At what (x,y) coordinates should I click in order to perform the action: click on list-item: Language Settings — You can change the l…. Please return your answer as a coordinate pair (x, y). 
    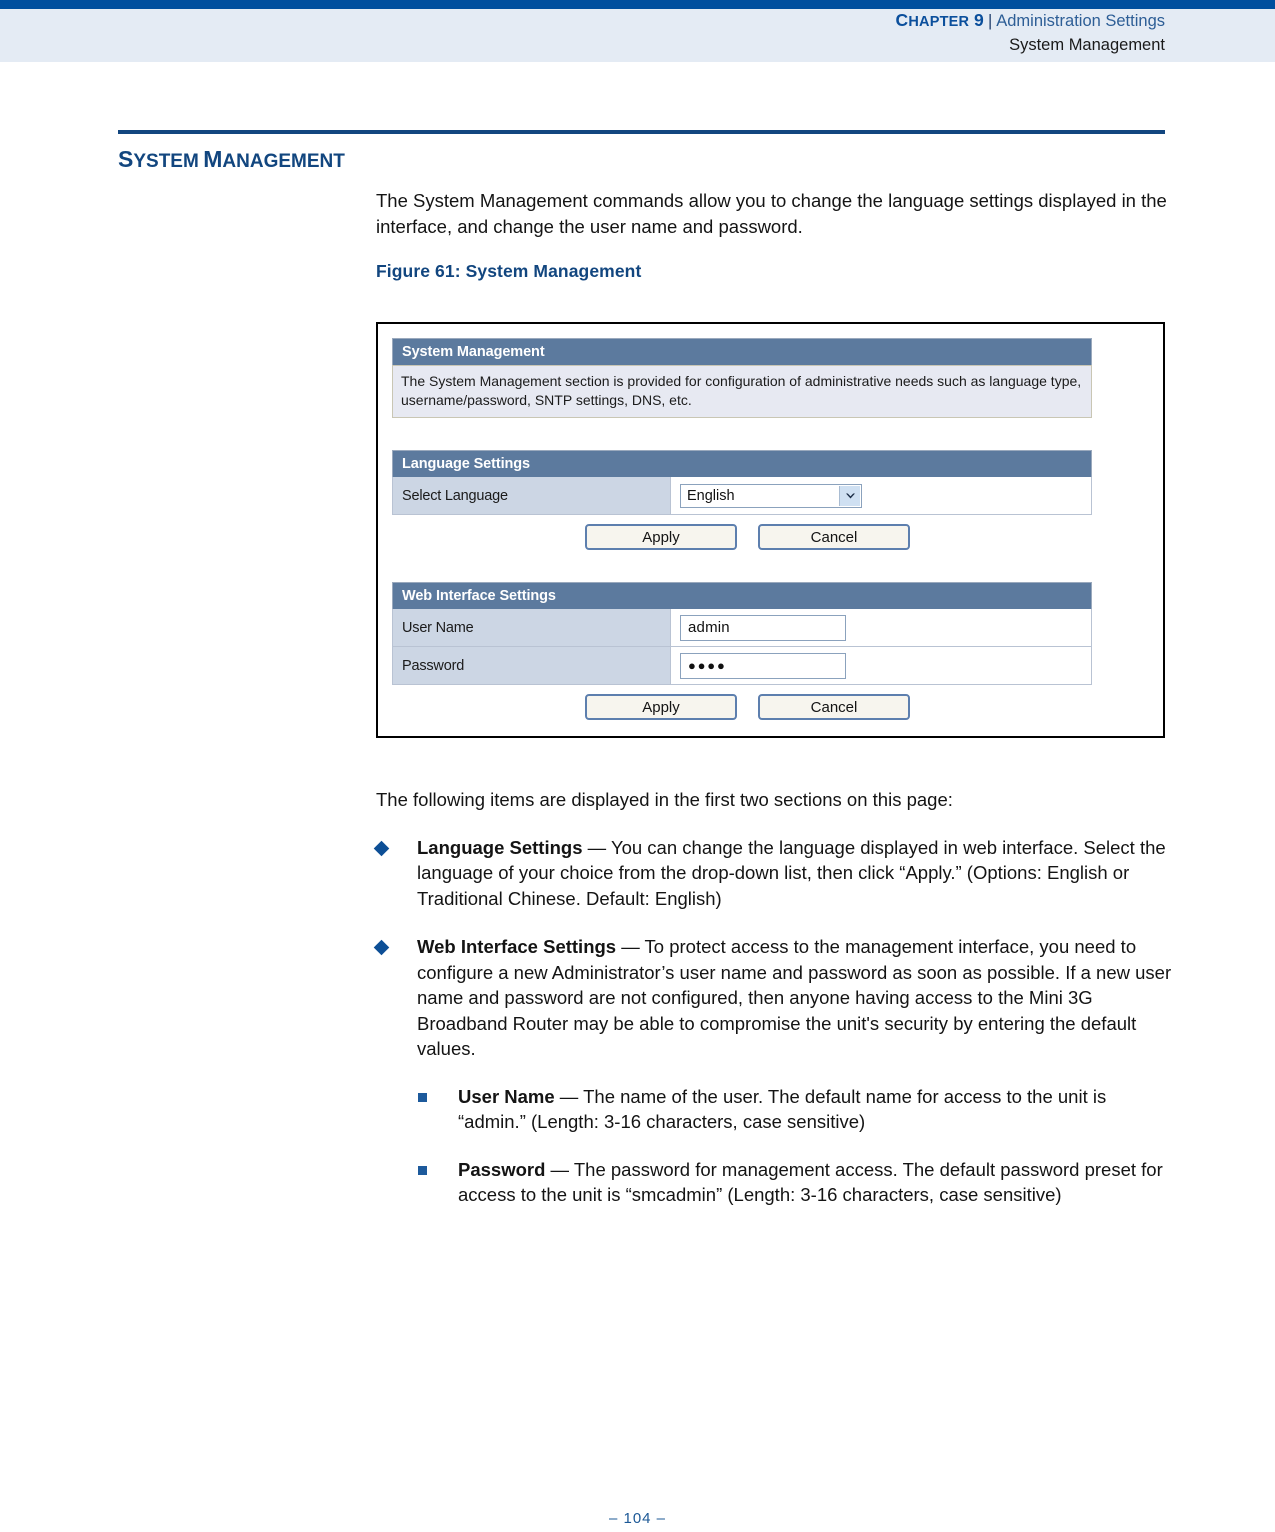
    Looking at the image, I should click on (774, 873).